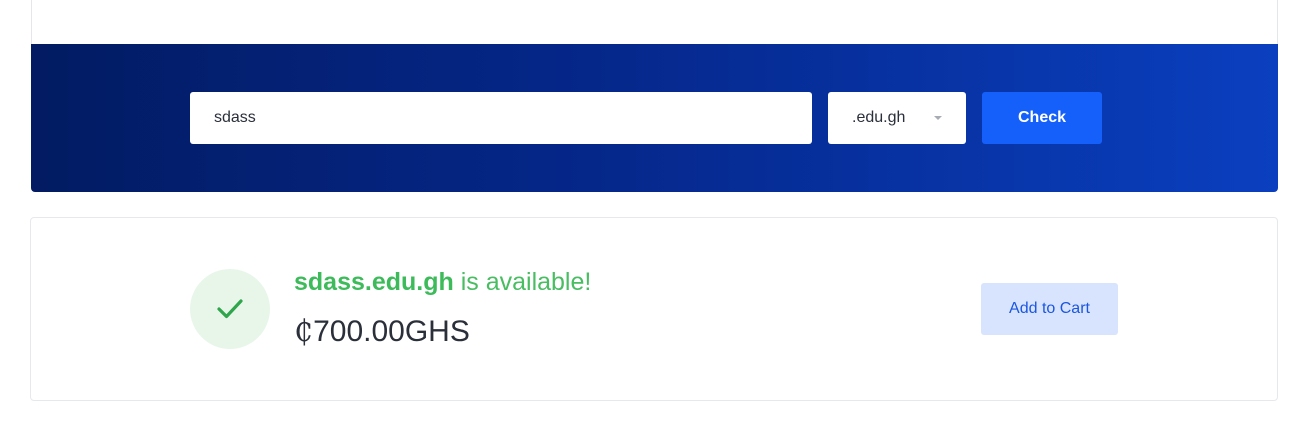 Image resolution: width=1297 pixels, height=446 pixels. I want to click on tld-select: .edu.gh, so click(897, 118).